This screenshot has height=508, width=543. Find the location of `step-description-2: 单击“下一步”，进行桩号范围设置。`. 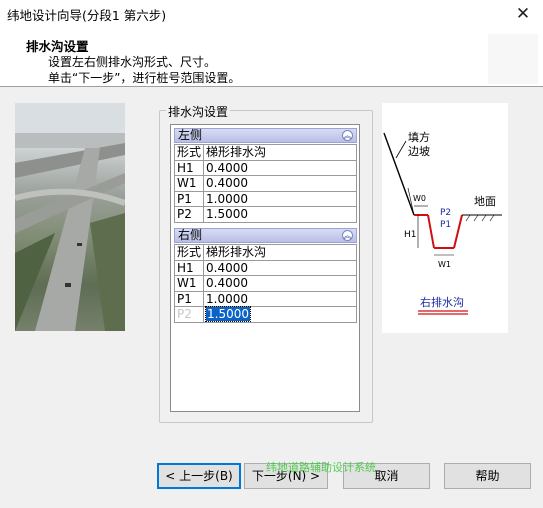

step-description-2: 单击“下一步”，进行桩号范围设置。 is located at coordinates (144, 78).